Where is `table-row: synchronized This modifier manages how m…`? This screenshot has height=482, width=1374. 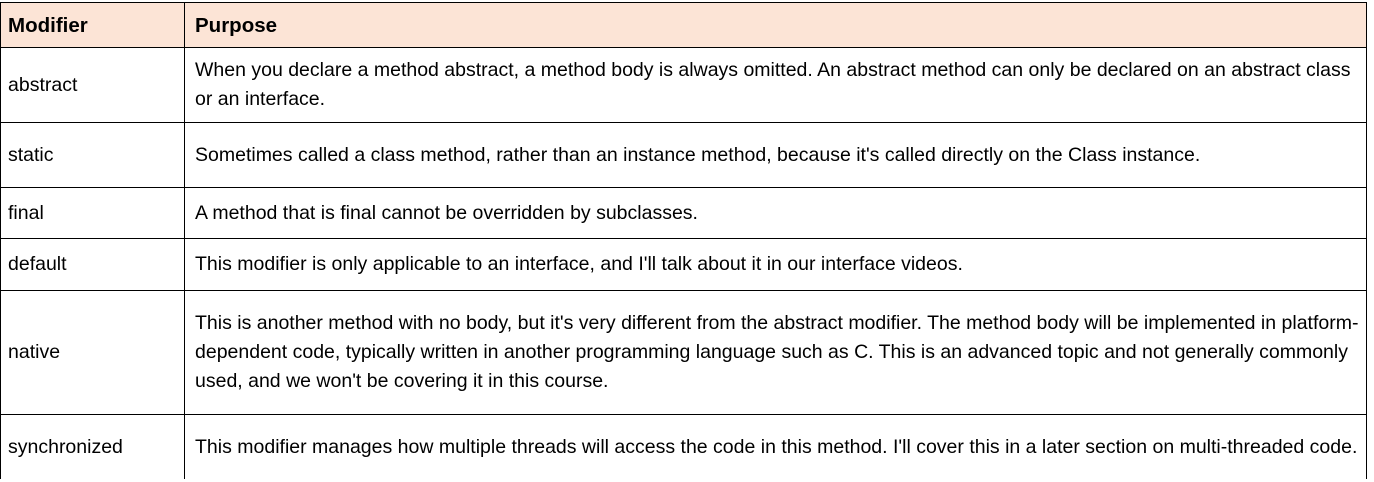
table-row: synchronized This modifier manages how m… is located at coordinates (683, 446).